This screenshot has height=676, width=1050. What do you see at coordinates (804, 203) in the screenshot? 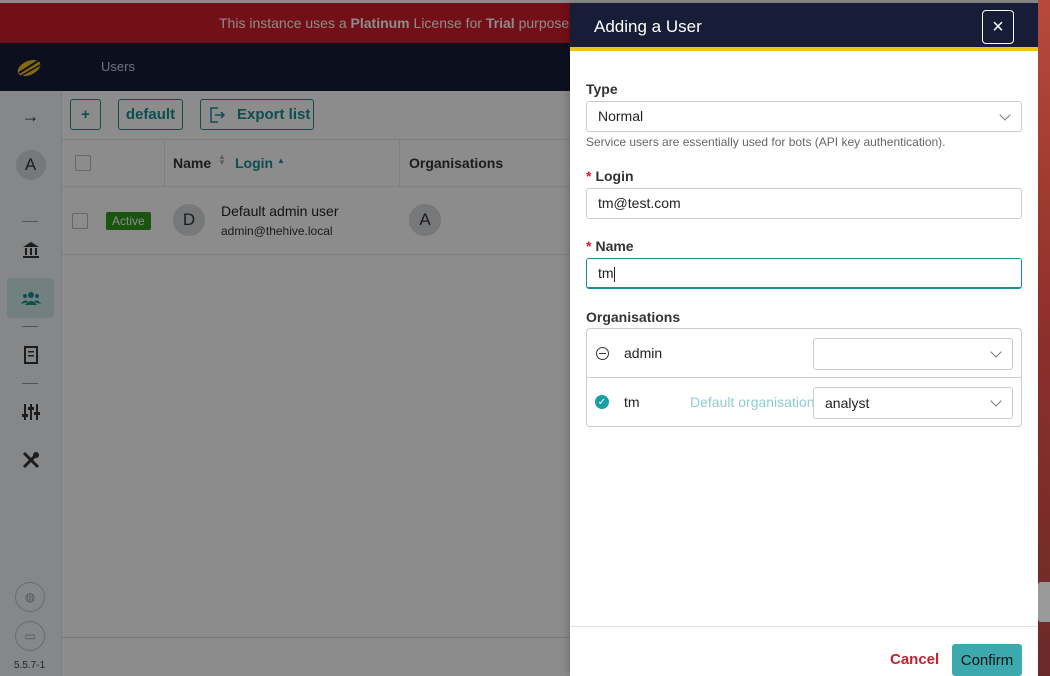
I see `login-input: tm@test.com` at bounding box center [804, 203].